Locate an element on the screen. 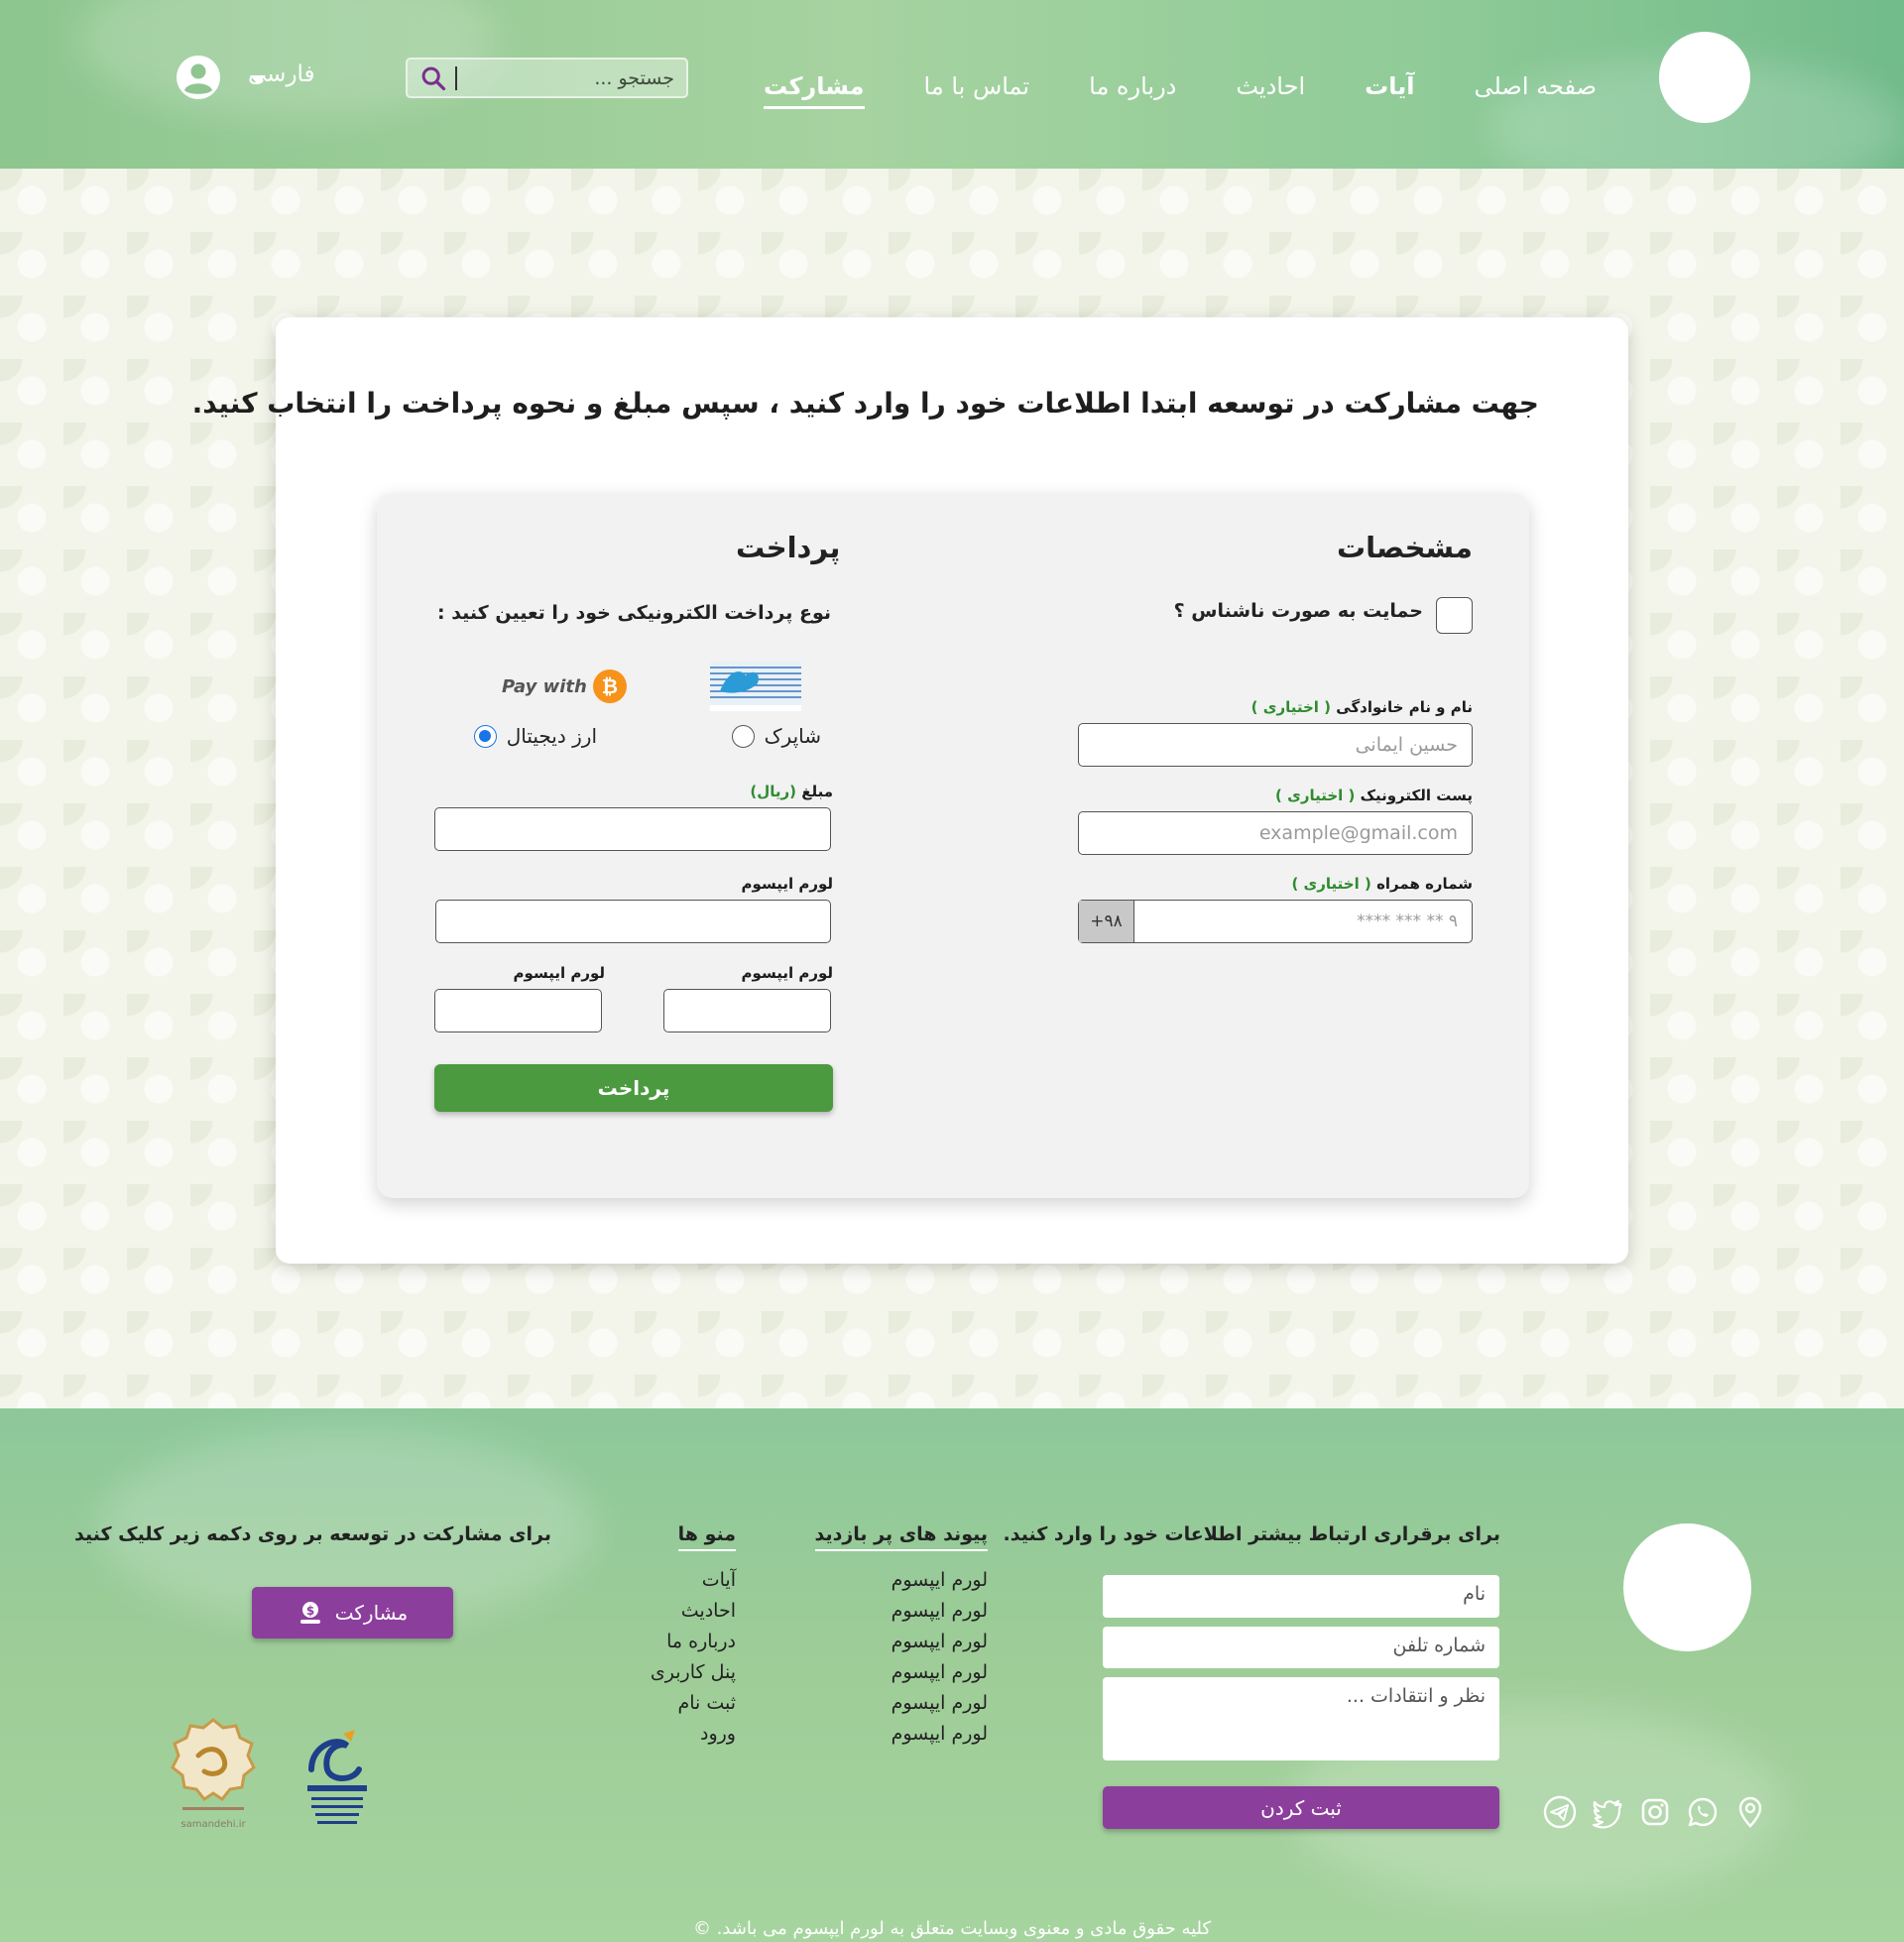 Image resolution: width=1904 pixels, height=1942 pixels. nav-contact: تماس با ما is located at coordinates (977, 84).